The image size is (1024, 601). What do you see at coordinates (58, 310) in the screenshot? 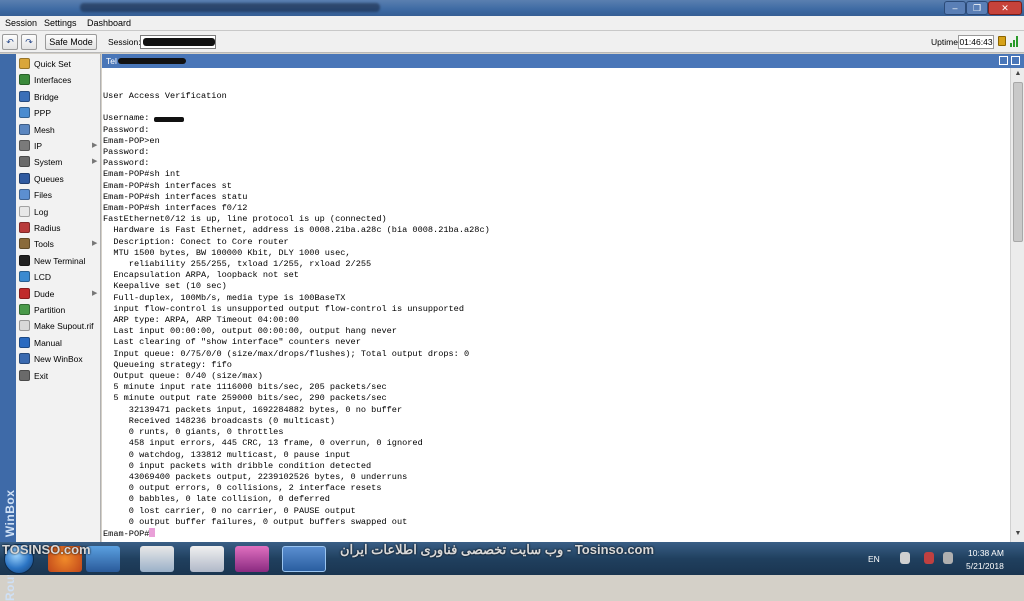
I see `sidebar-item-partition: Partition` at bounding box center [58, 310].